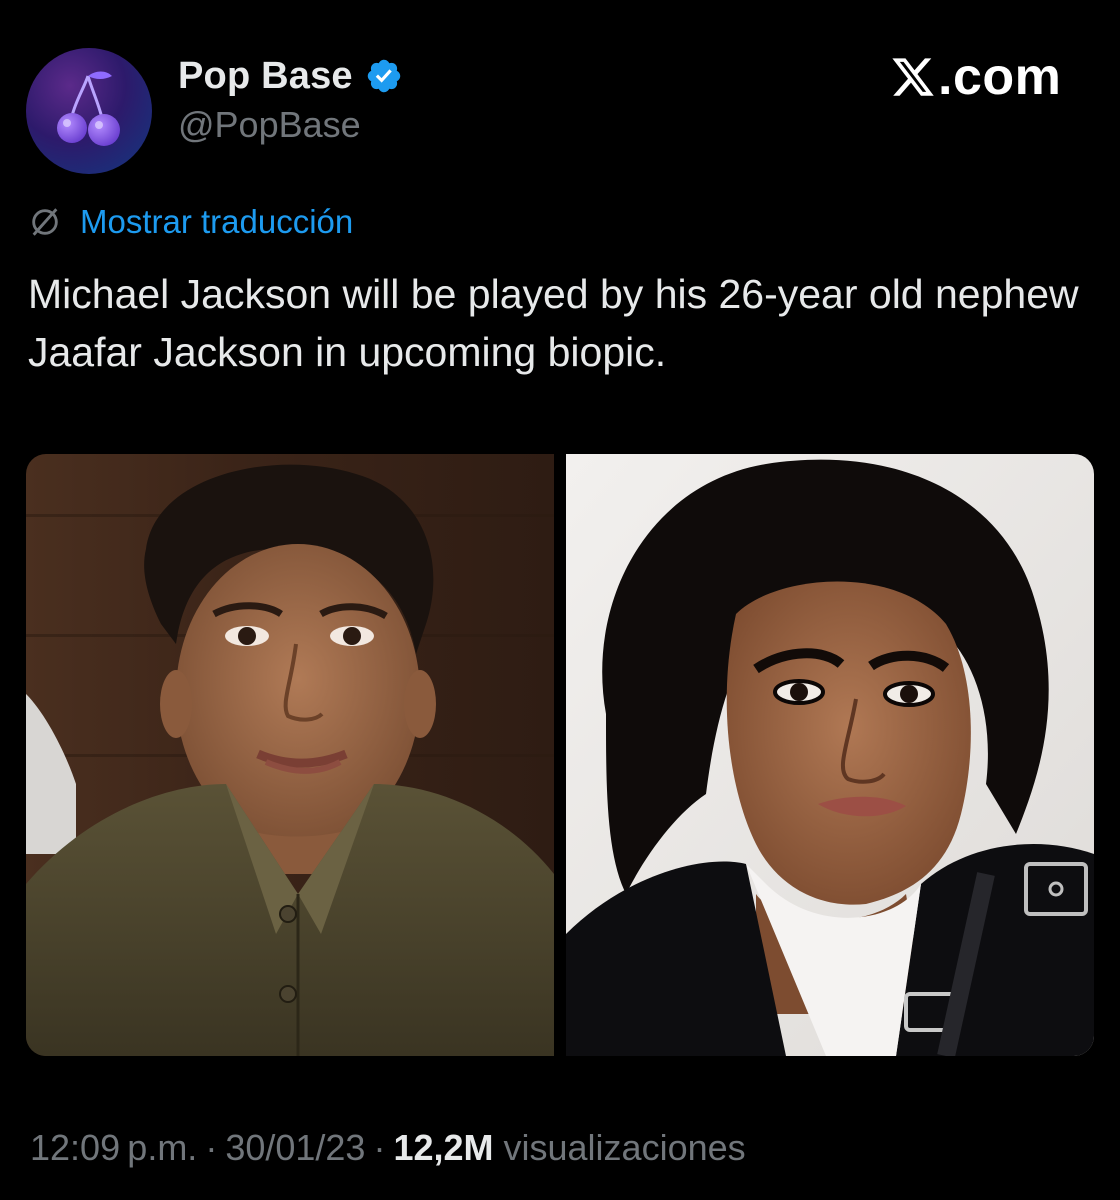 This screenshot has width=1120, height=1200. I want to click on x-logo-icon, so click(913, 77).